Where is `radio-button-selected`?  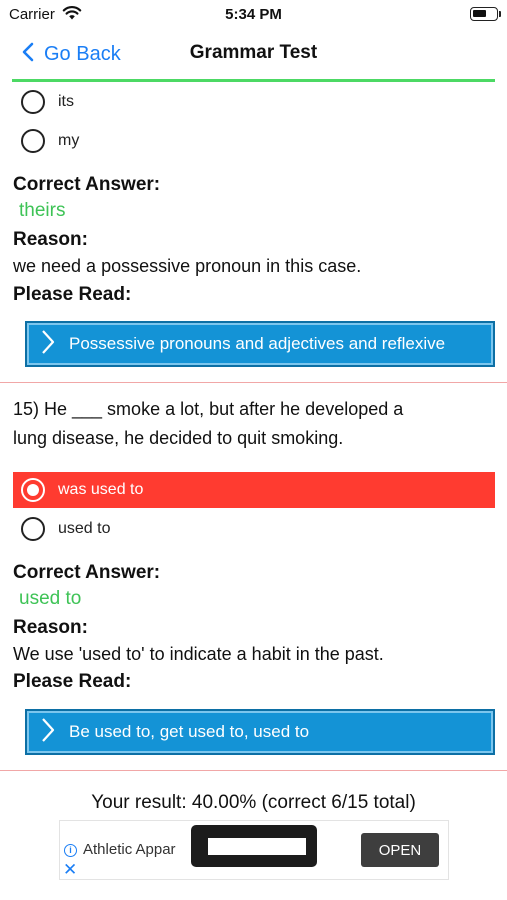
radio-button-selected is located at coordinates (33, 490).